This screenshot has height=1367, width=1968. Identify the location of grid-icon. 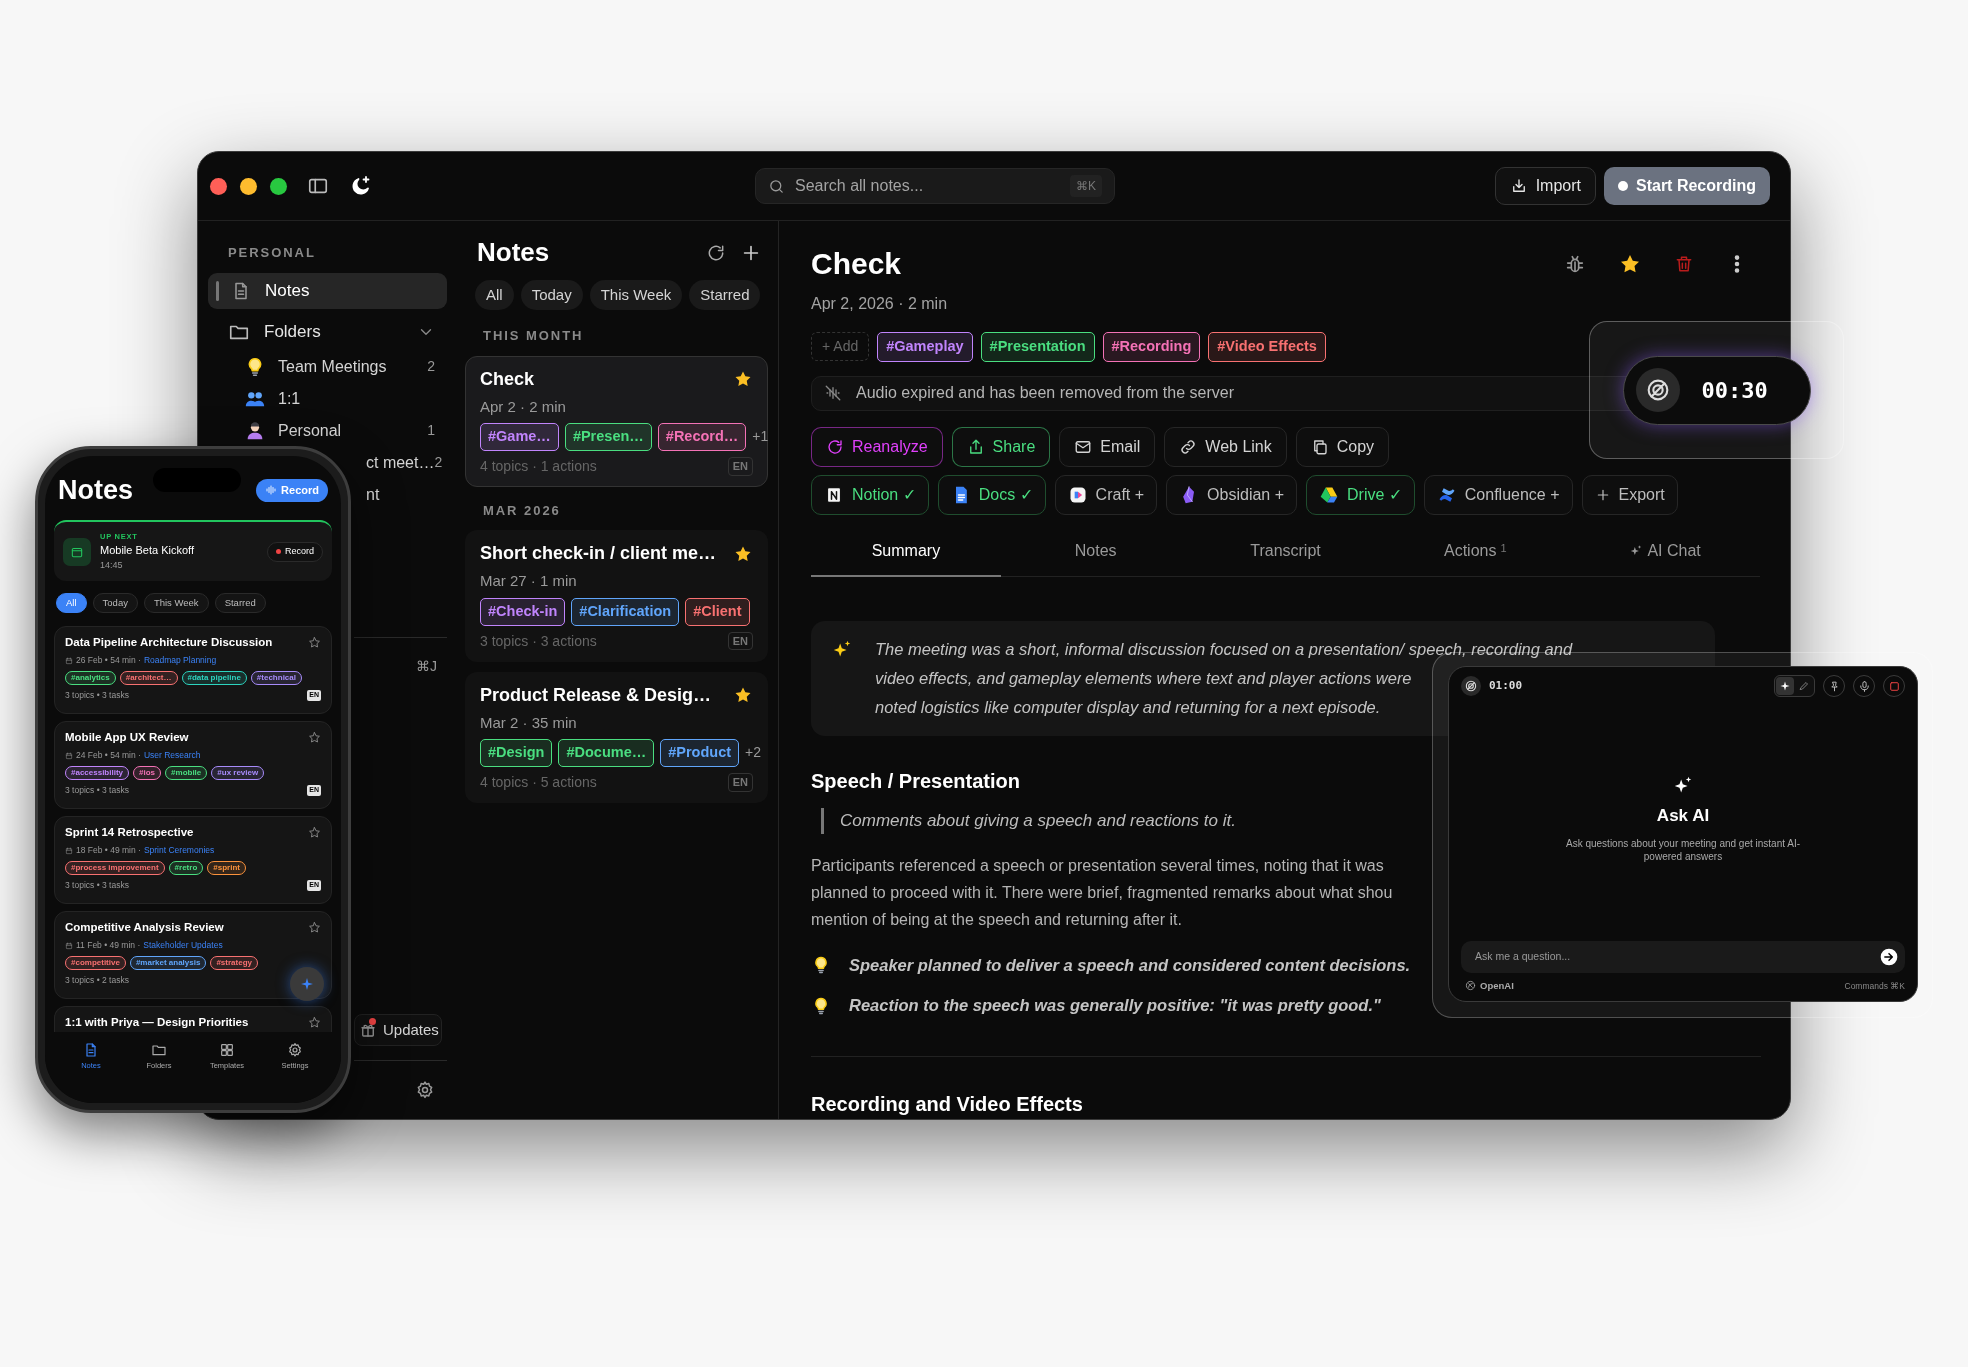
(227, 1050).